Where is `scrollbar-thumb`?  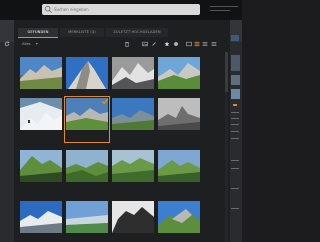 scrollbar-thumb is located at coordinates (226, 72).